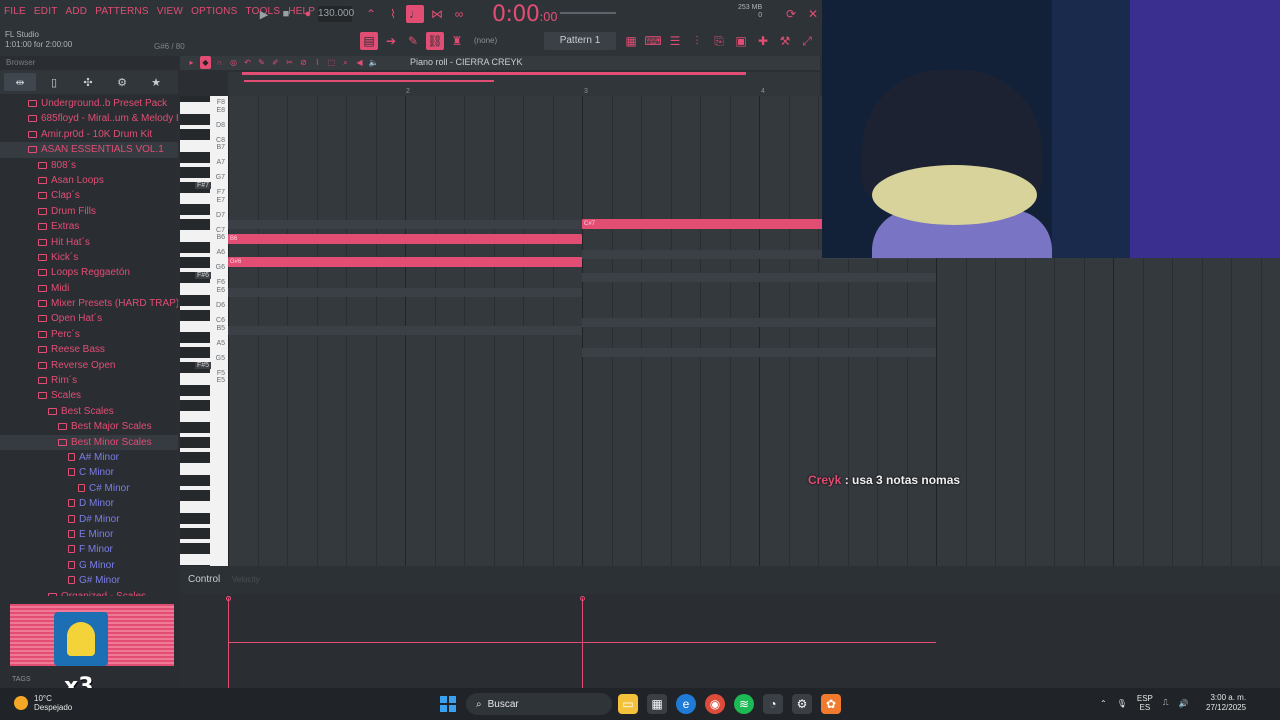  I want to click on browser-item: Mixer Presets (HARD TRAP), so click(89, 303).